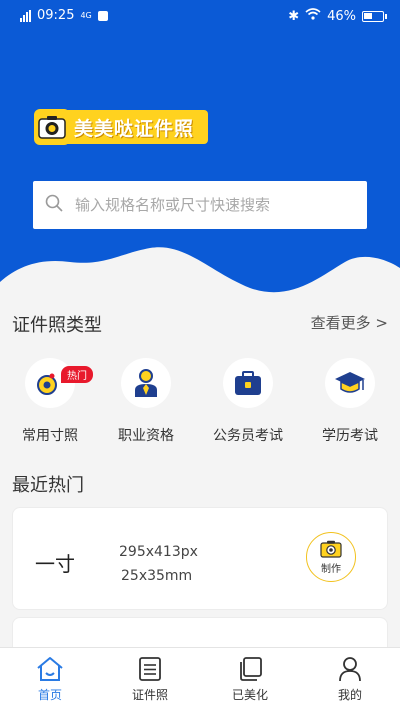  I want to click on tab-mine: 我的, so click(350, 679).